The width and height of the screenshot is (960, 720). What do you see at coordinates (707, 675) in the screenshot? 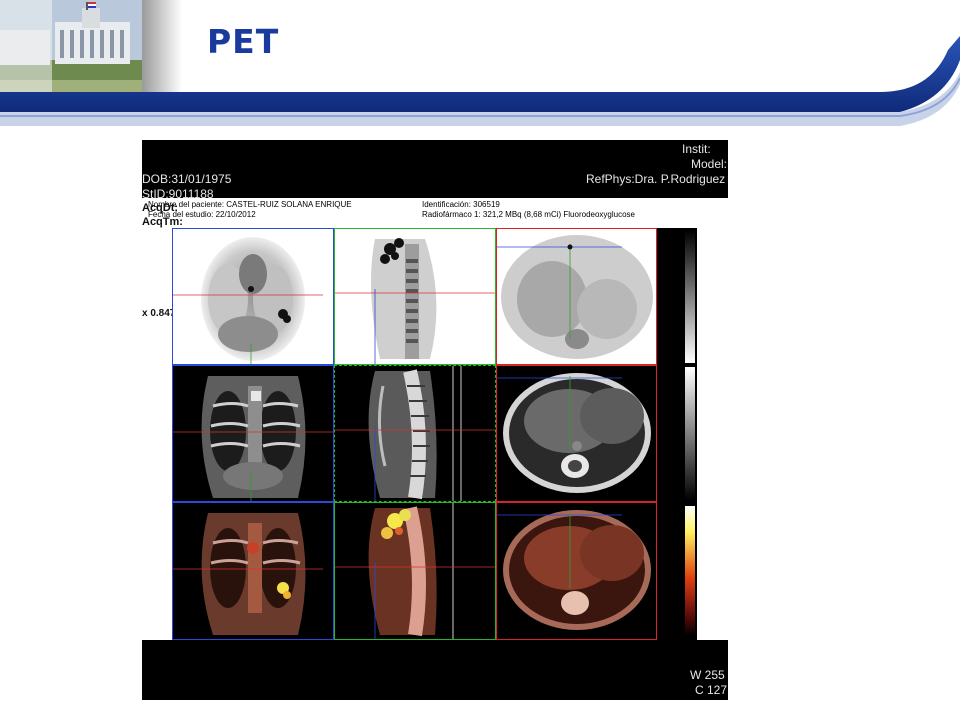
I see `window-width-label: W 255` at bounding box center [707, 675].